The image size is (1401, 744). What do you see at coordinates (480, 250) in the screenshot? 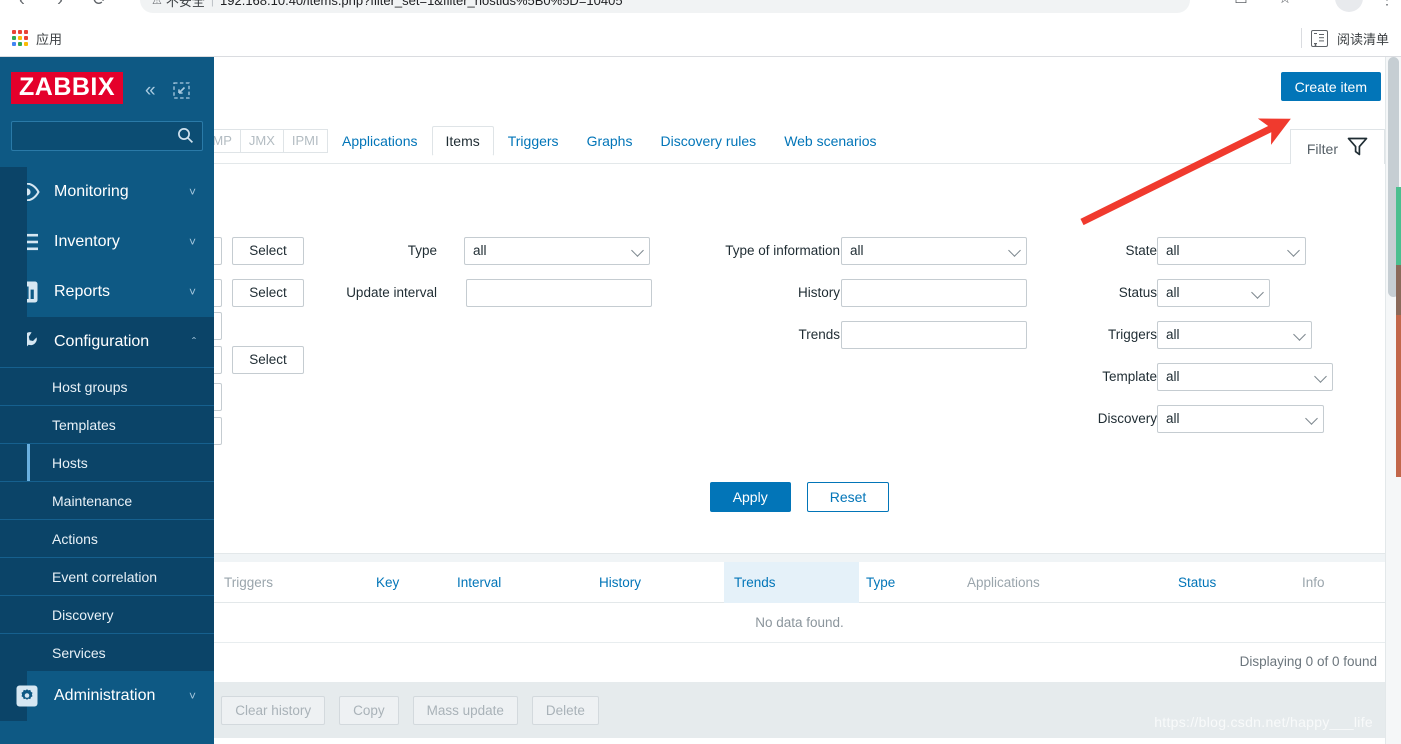
I see `select-type-value: all` at bounding box center [480, 250].